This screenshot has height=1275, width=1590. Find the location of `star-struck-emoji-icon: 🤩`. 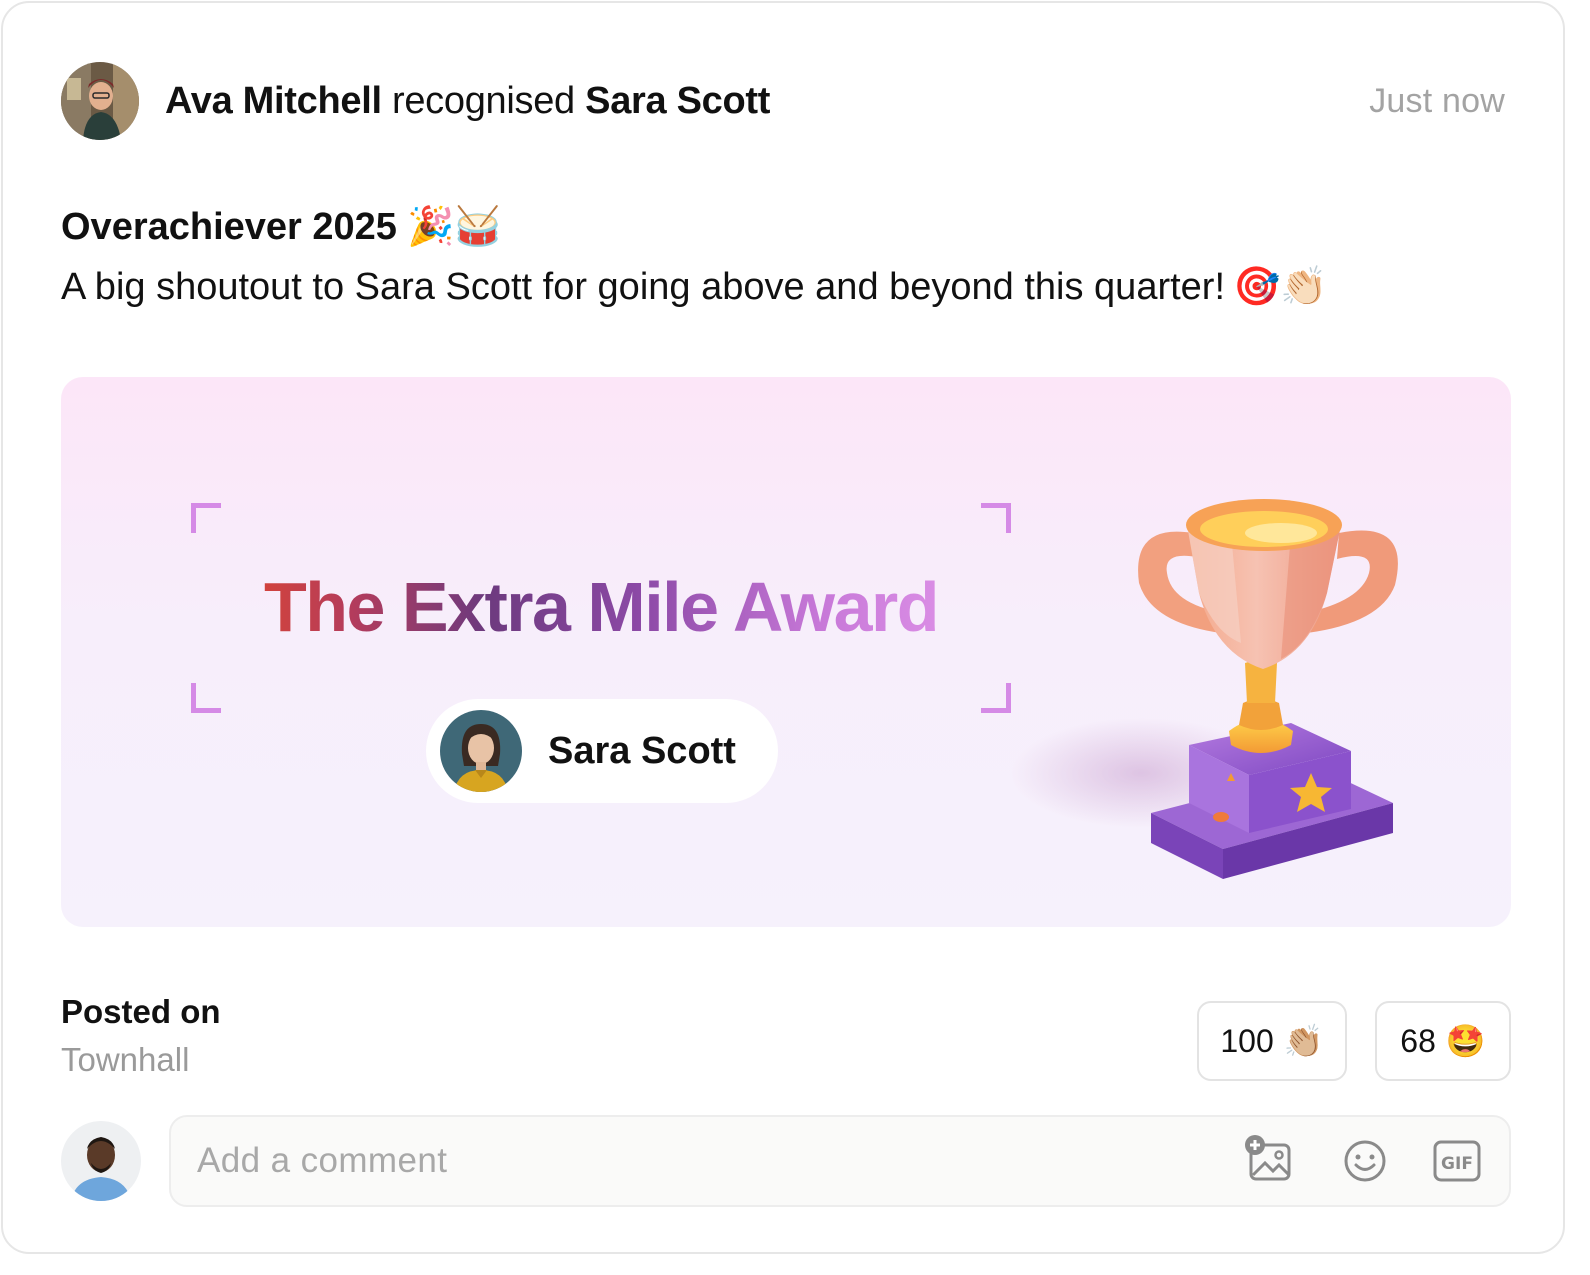

star-struck-emoji-icon: 🤩 is located at coordinates (1465, 1041).